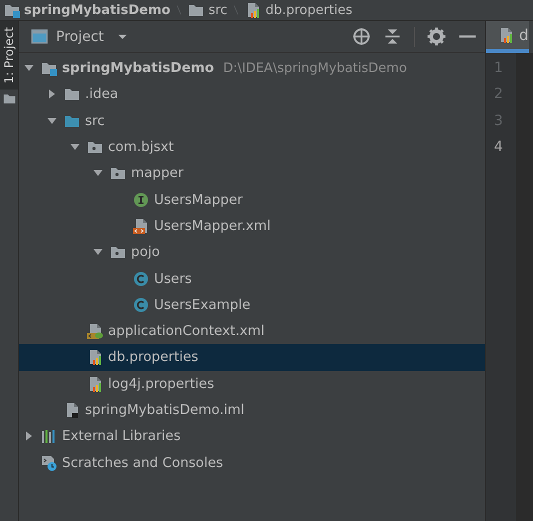 Image resolution: width=533 pixels, height=521 pixels. I want to click on tree-item: Users, so click(252, 278).